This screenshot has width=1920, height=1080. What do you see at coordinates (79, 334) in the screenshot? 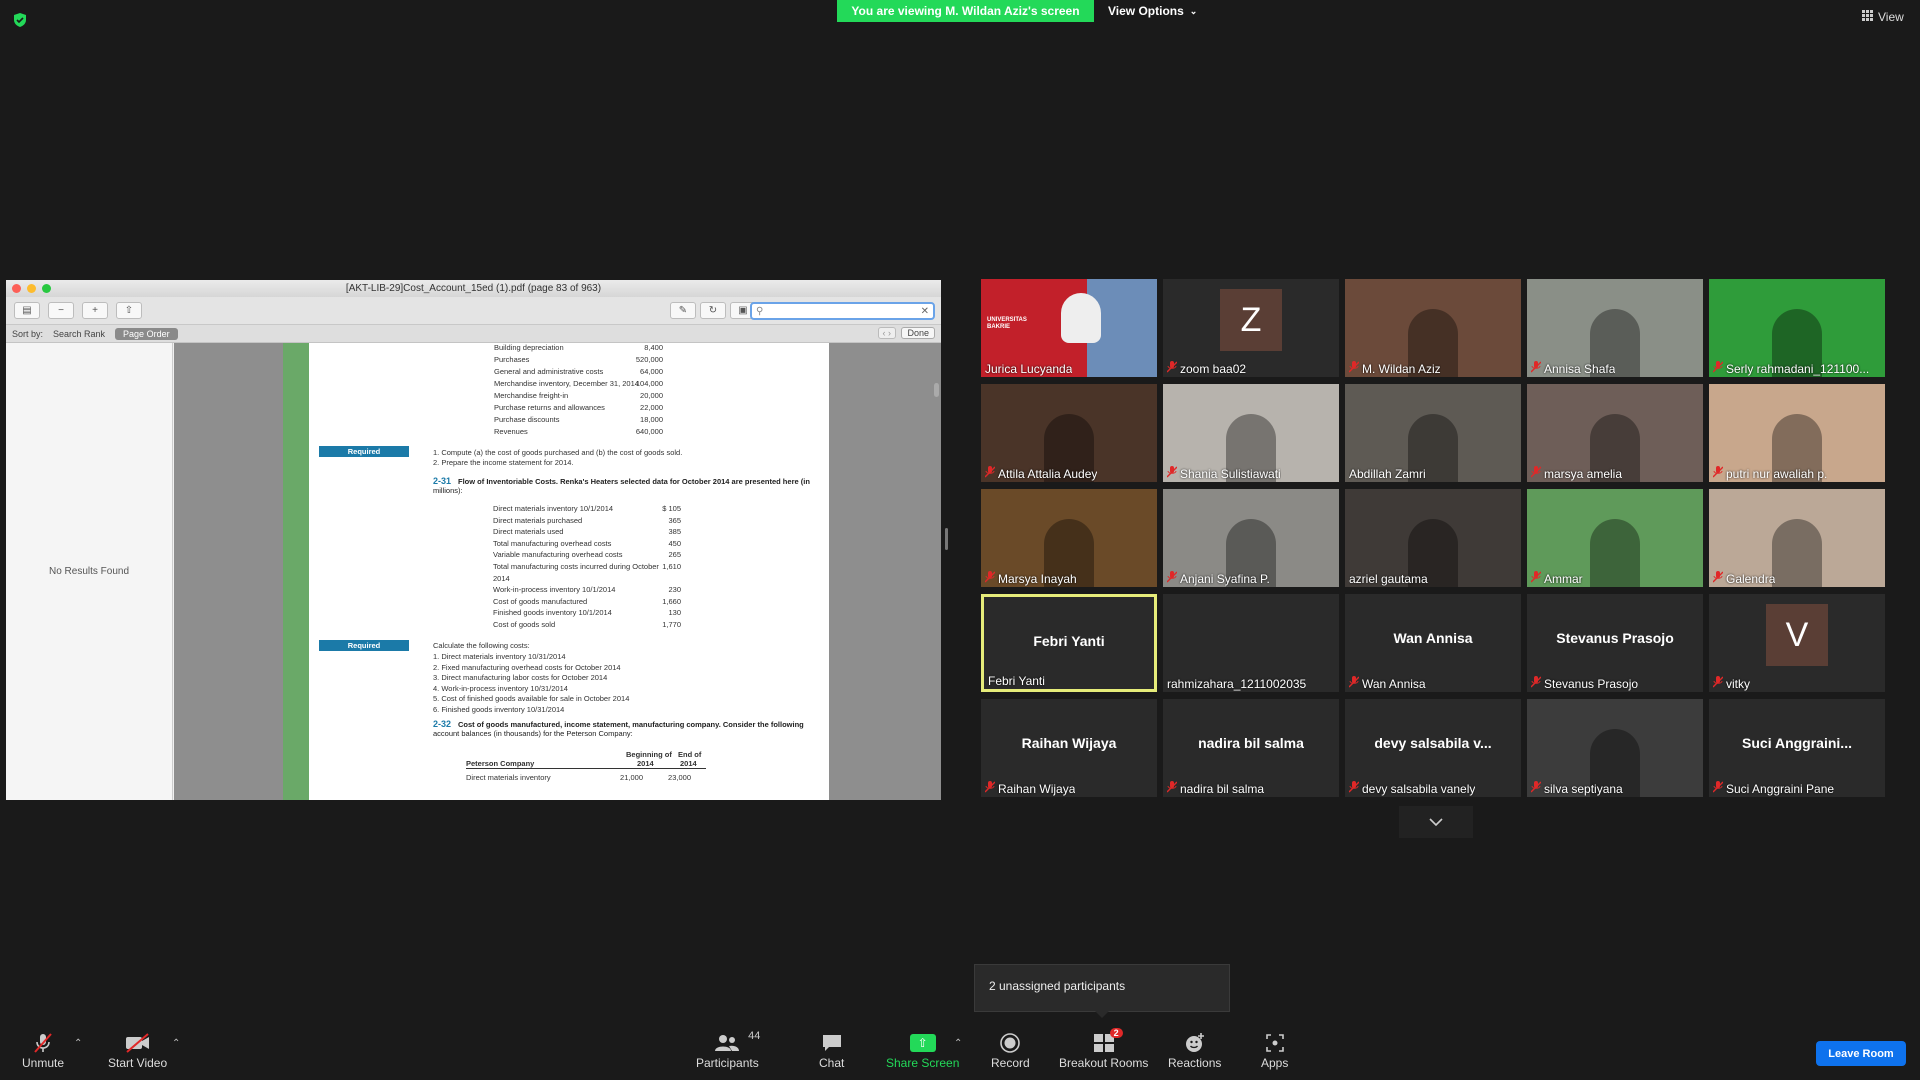
I see `sort-search-rank-button: Search Rank` at bounding box center [79, 334].